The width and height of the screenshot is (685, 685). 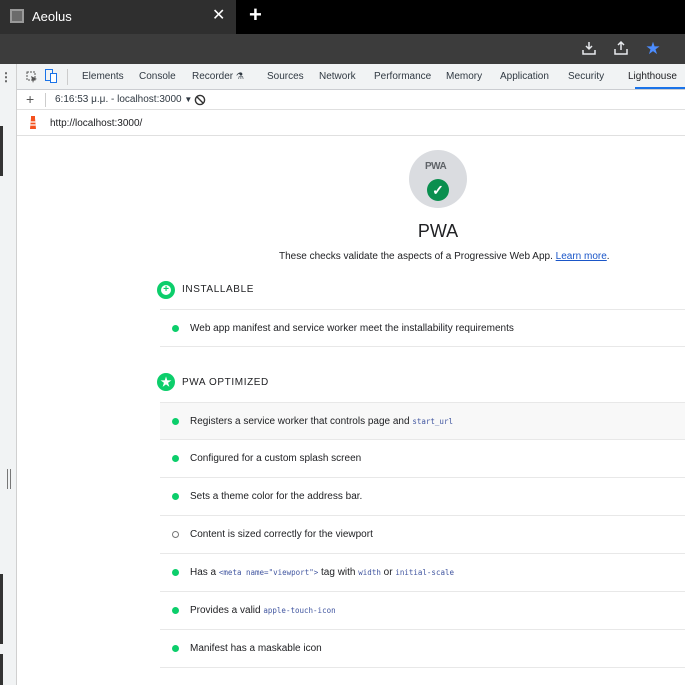 I want to click on active-tab-indicator, so click(x=660, y=88).